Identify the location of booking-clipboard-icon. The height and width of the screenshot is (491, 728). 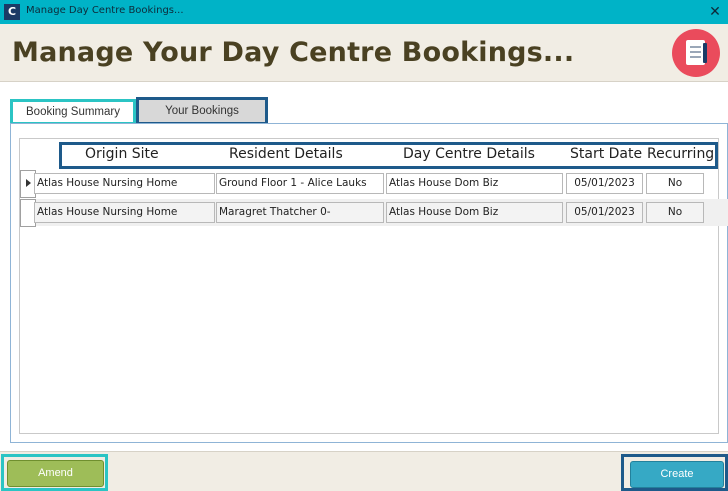
(696, 53).